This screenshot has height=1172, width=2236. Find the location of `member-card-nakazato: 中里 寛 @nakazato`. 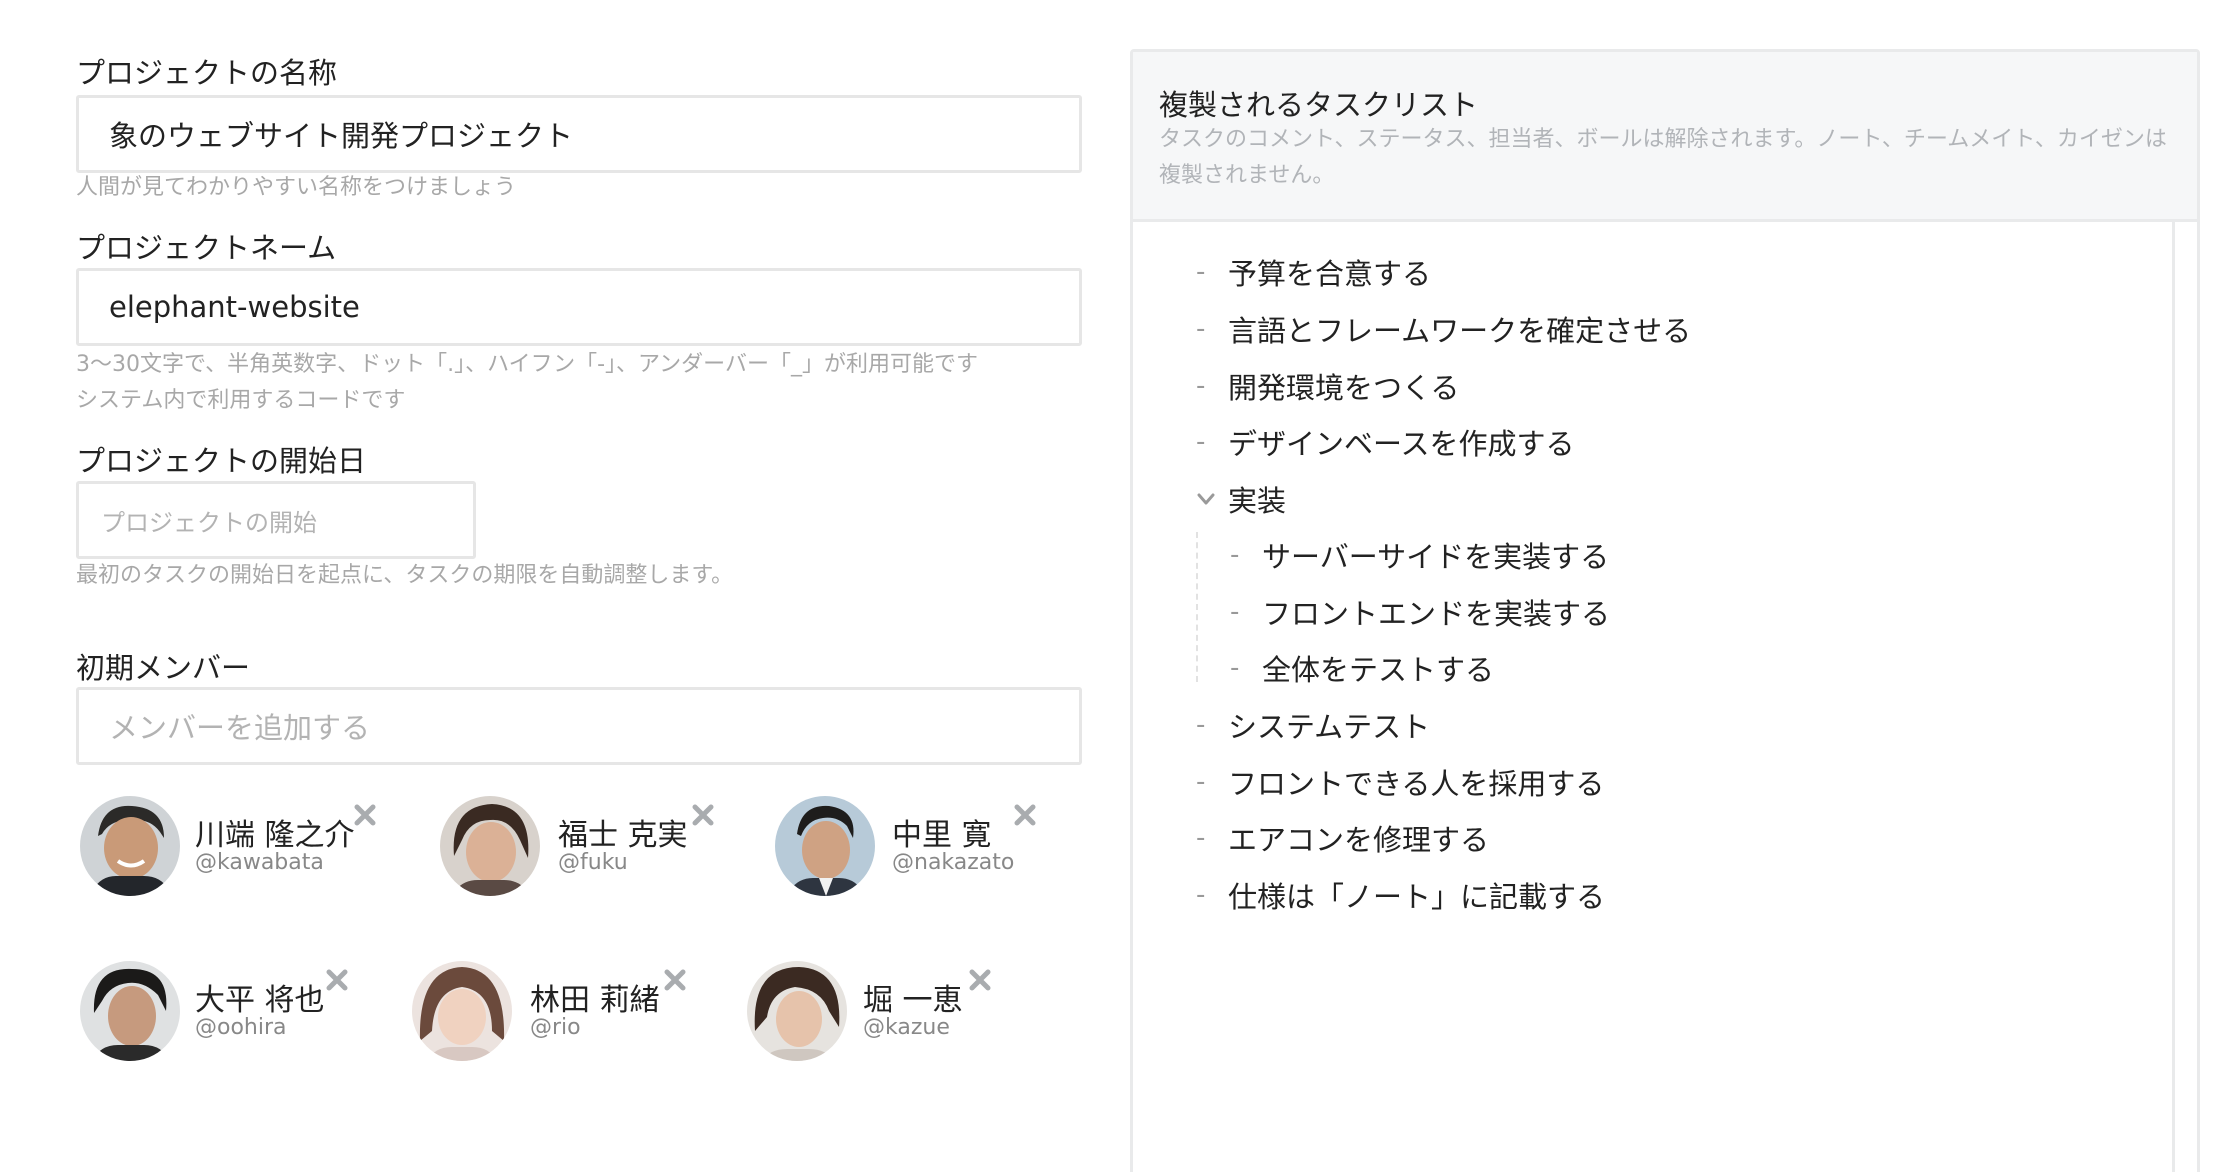

member-card-nakazato: 中里 寛 @nakazato is located at coordinates (925, 848).